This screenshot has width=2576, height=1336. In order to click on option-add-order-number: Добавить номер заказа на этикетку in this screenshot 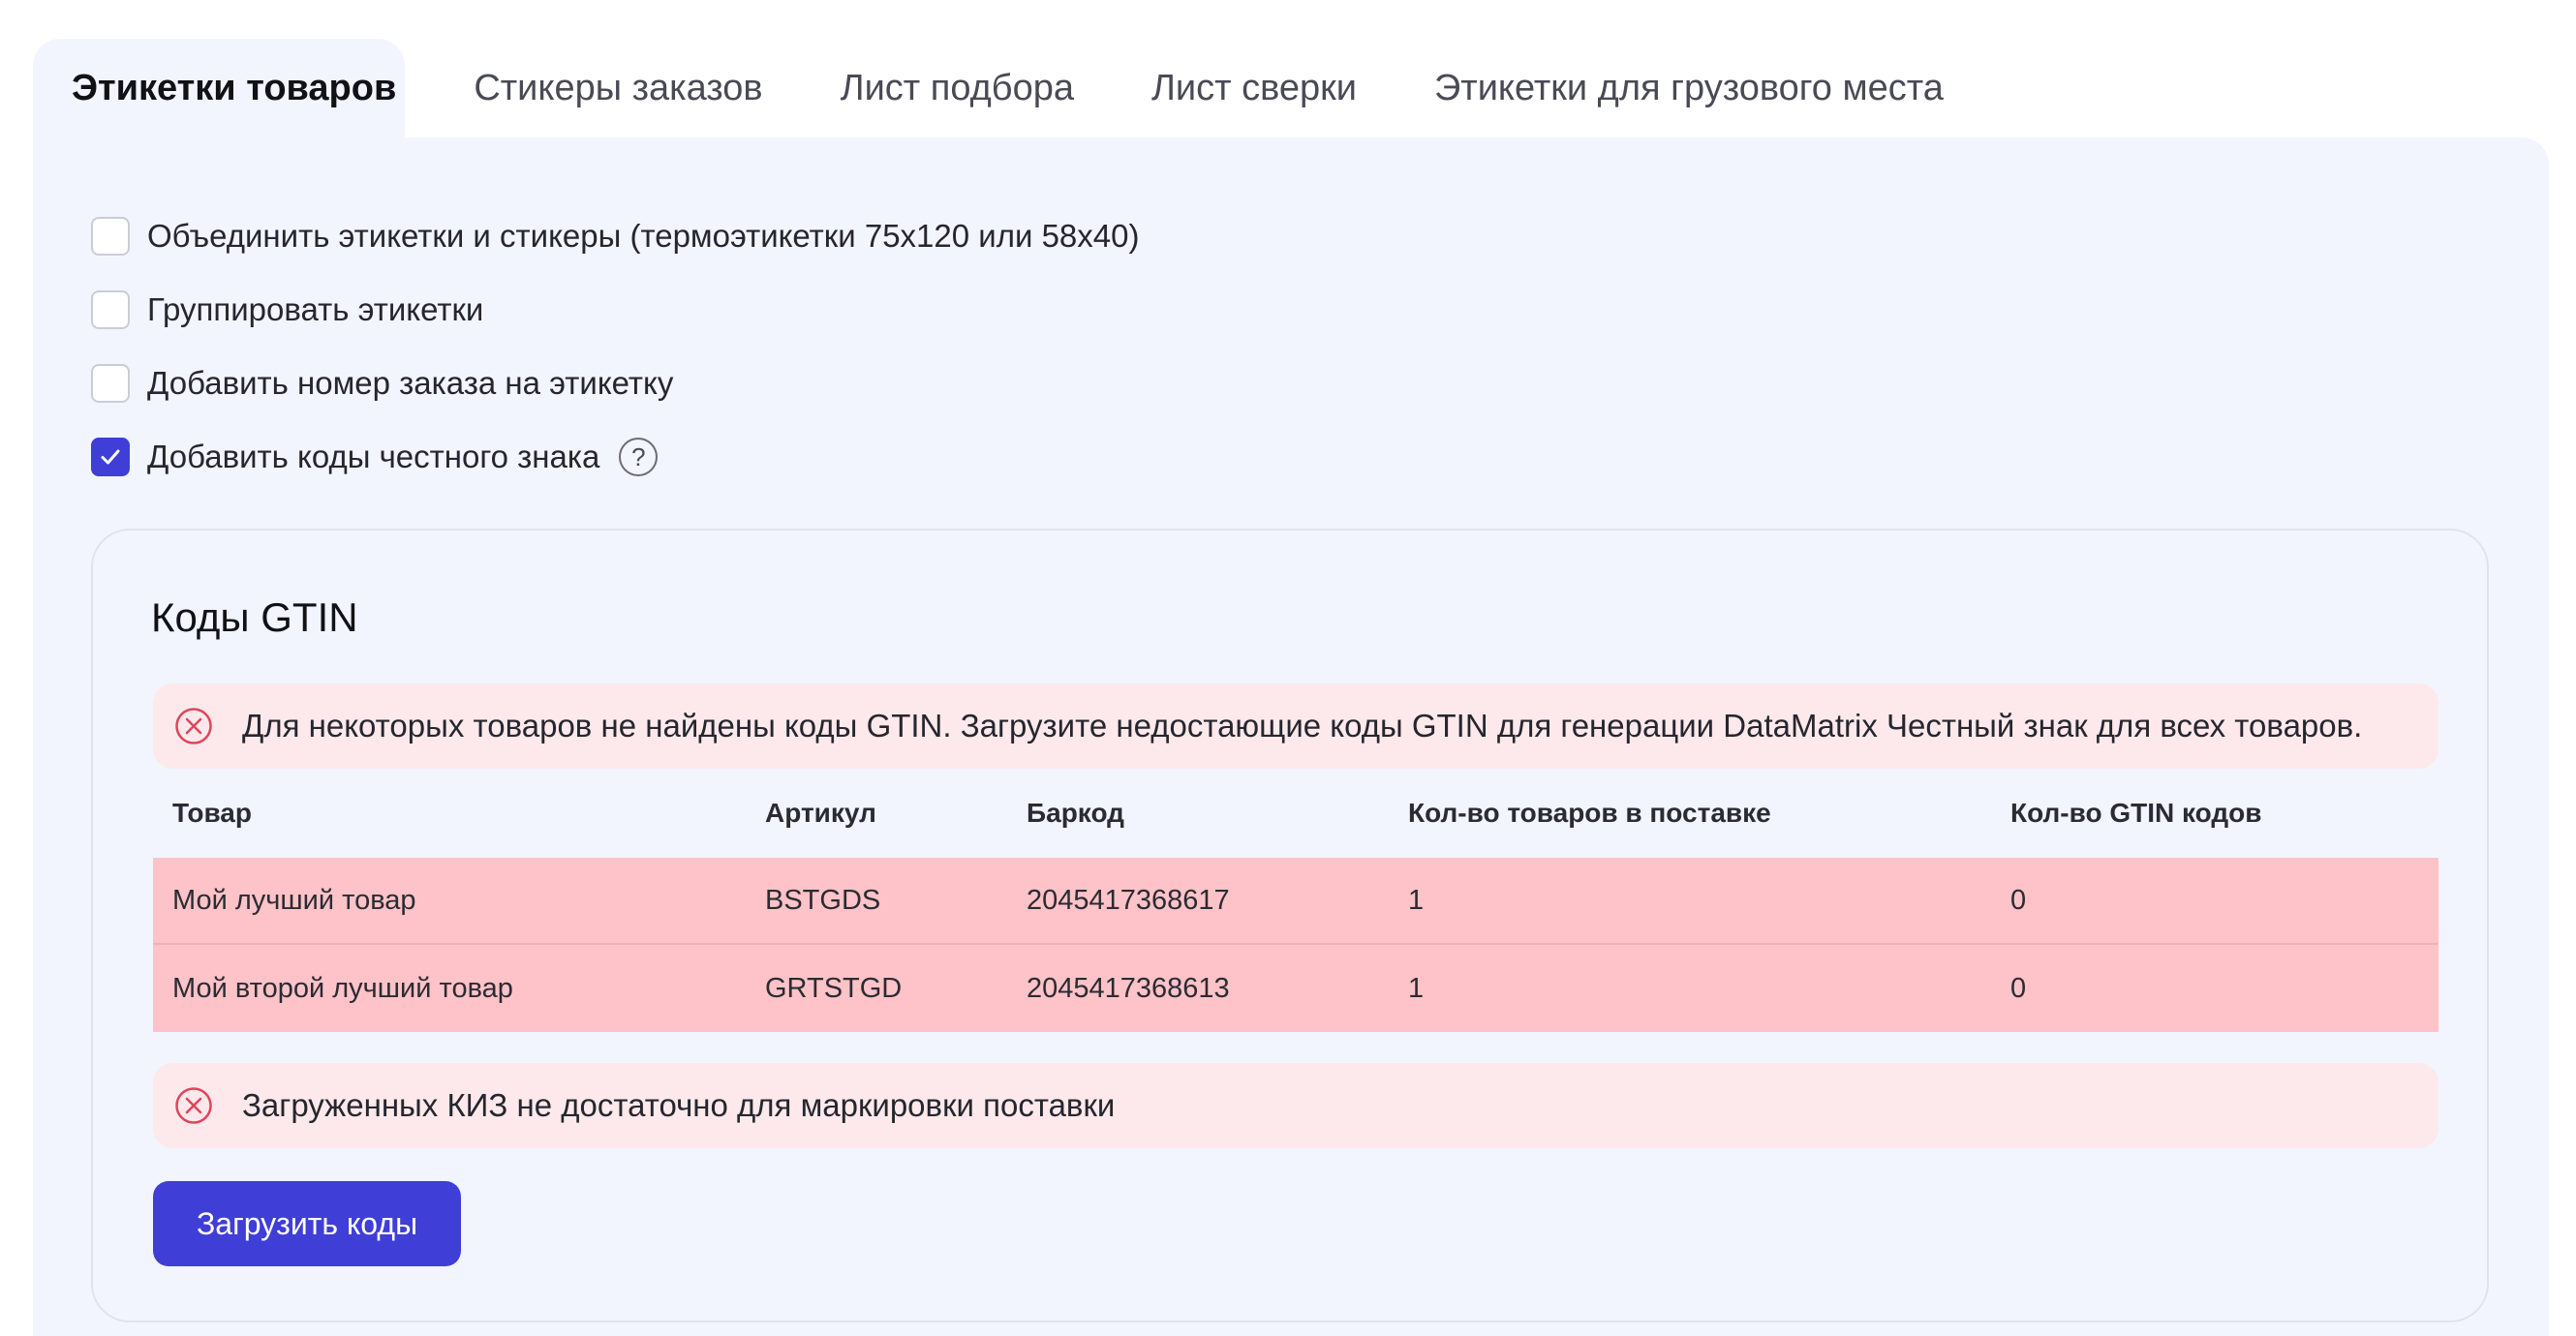, I will do `click(615, 383)`.